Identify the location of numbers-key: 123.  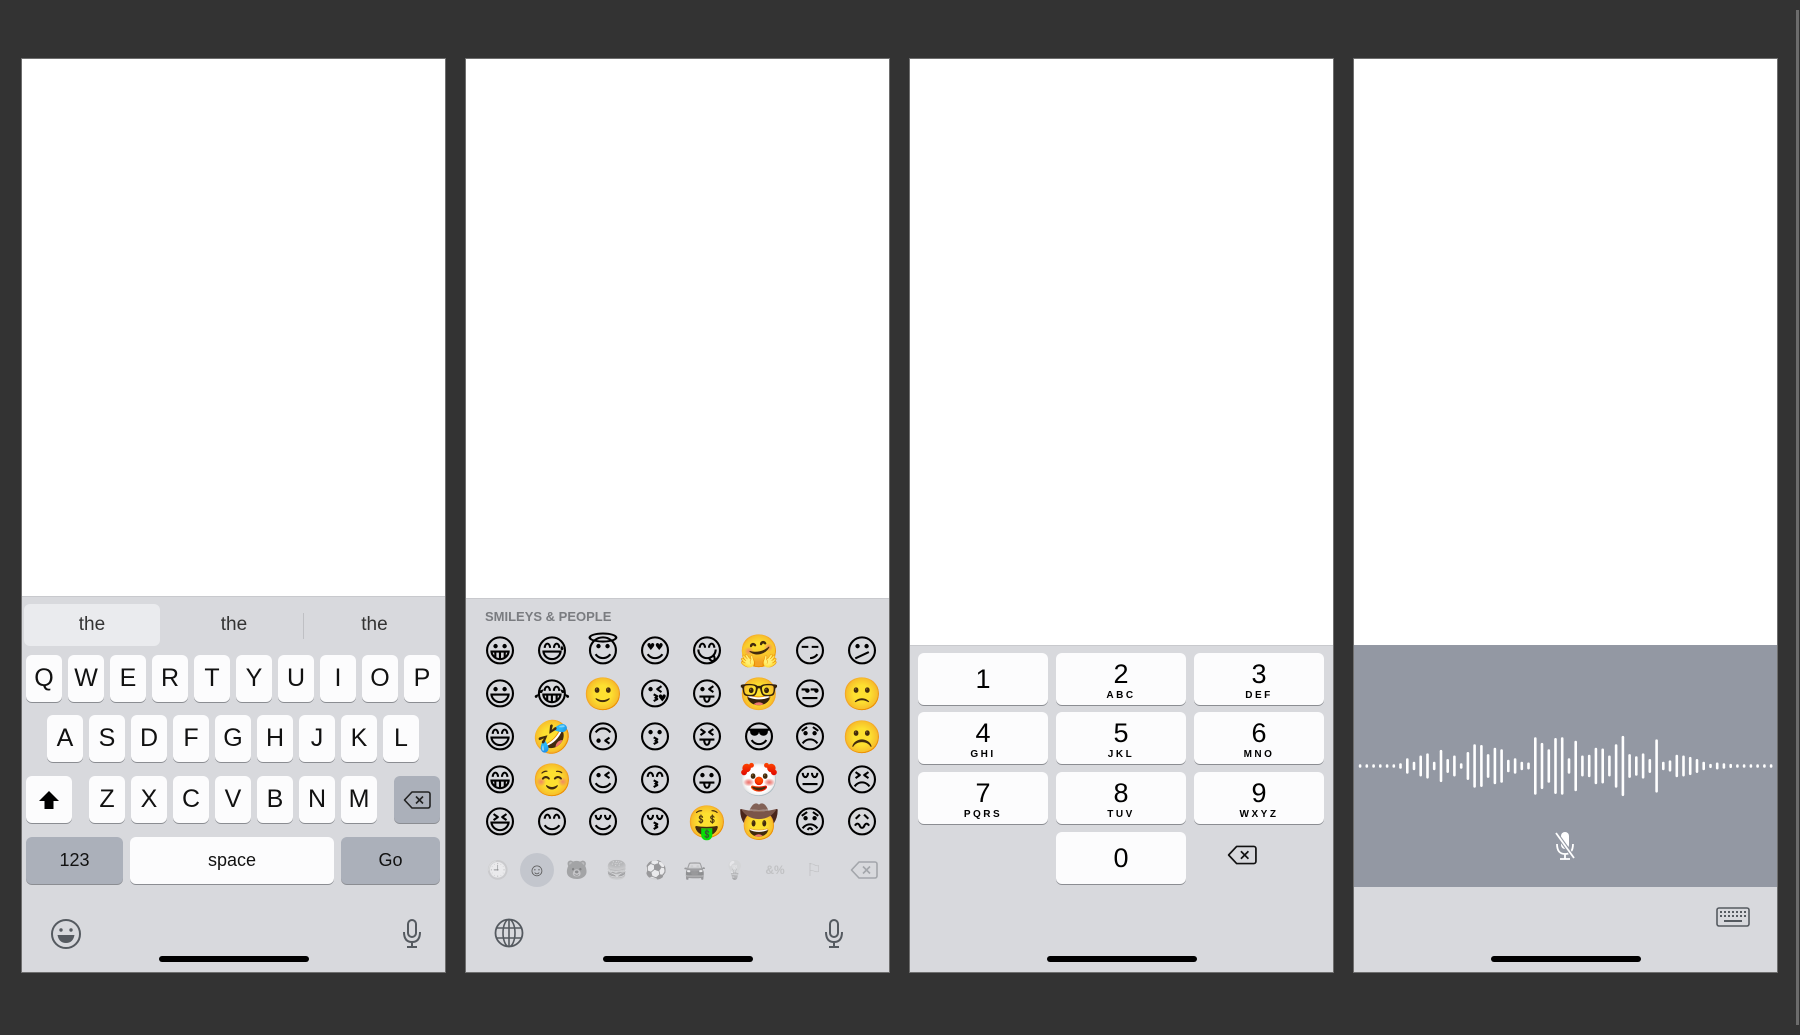
(74, 860).